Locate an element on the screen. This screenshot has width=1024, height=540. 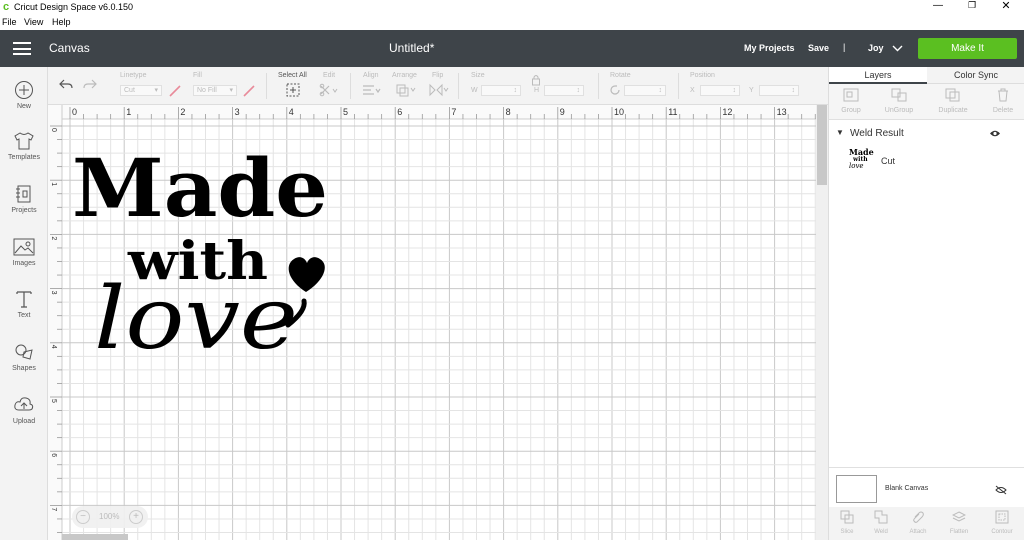
image-icon is located at coordinates (24, 247).